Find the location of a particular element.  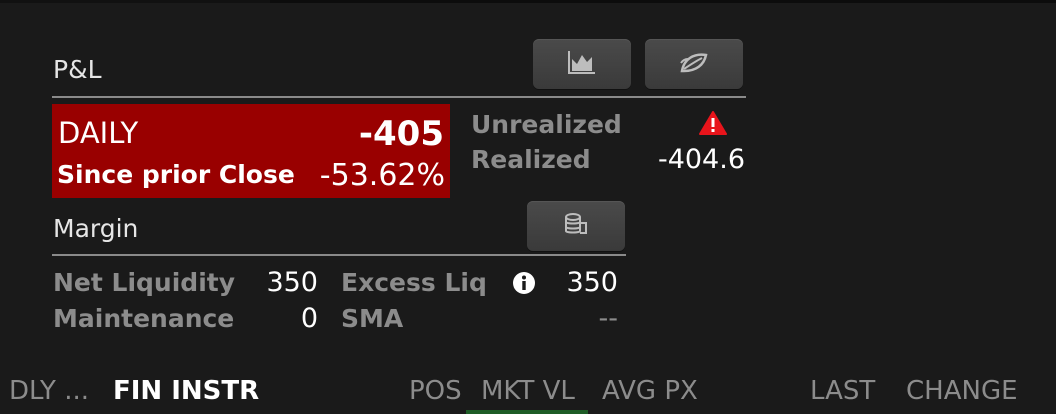

margin-title: Margin is located at coordinates (96, 228).